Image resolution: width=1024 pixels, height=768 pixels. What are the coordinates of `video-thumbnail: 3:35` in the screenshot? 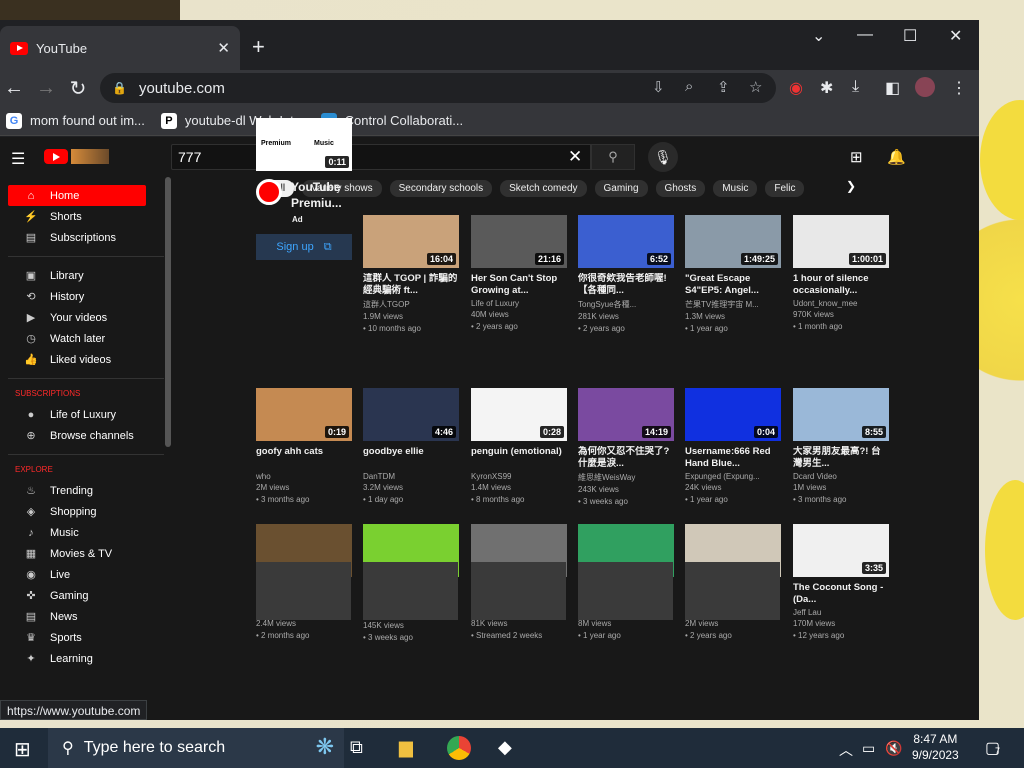 It's located at (841, 550).